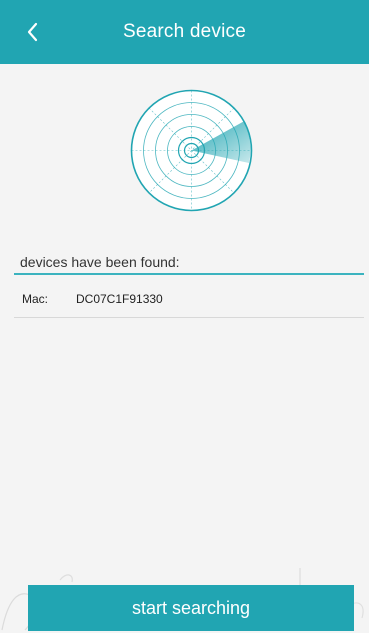 Image resolution: width=369 pixels, height=633 pixels. I want to click on title-bar: Search device, so click(184, 32).